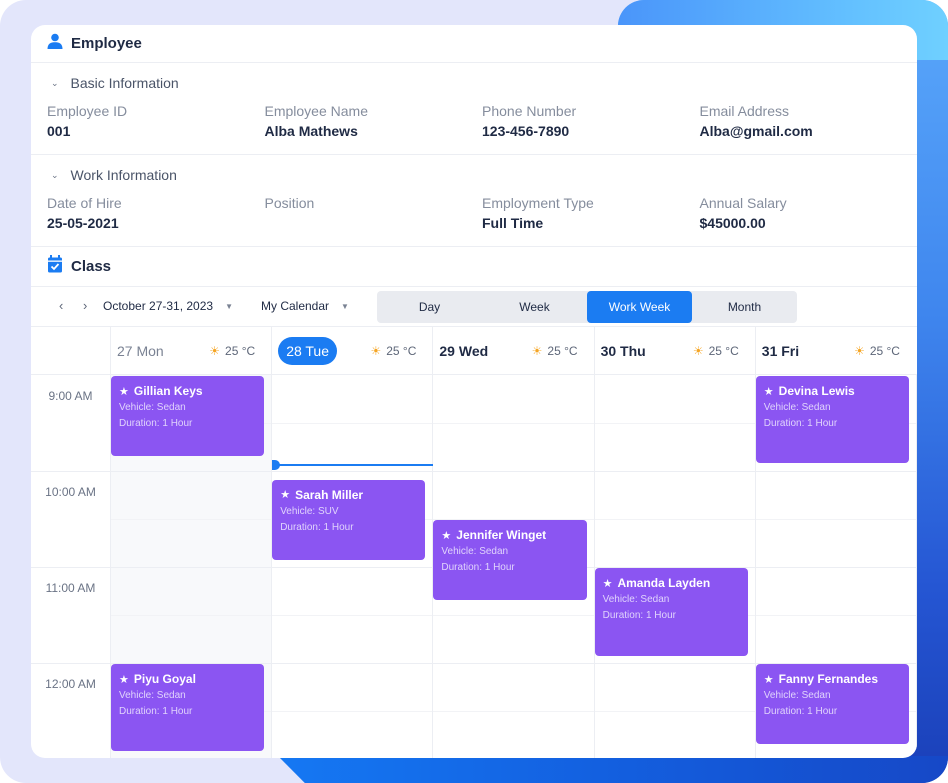  Describe the element at coordinates (501, 535) in the screenshot. I see `event-name: Jennifer Winget` at that location.